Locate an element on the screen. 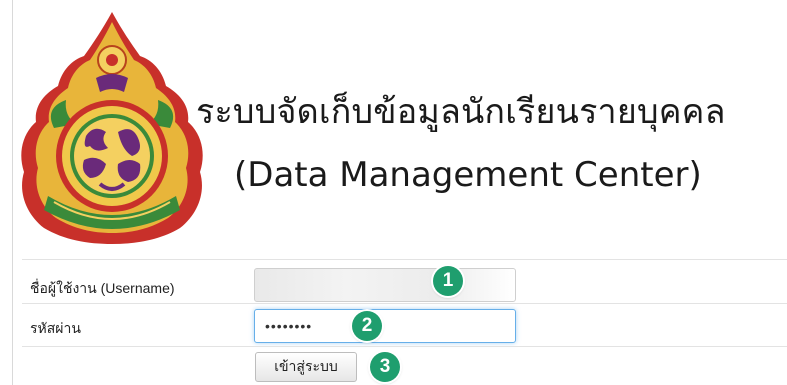  step-badge-3: 3 is located at coordinates (385, 367).